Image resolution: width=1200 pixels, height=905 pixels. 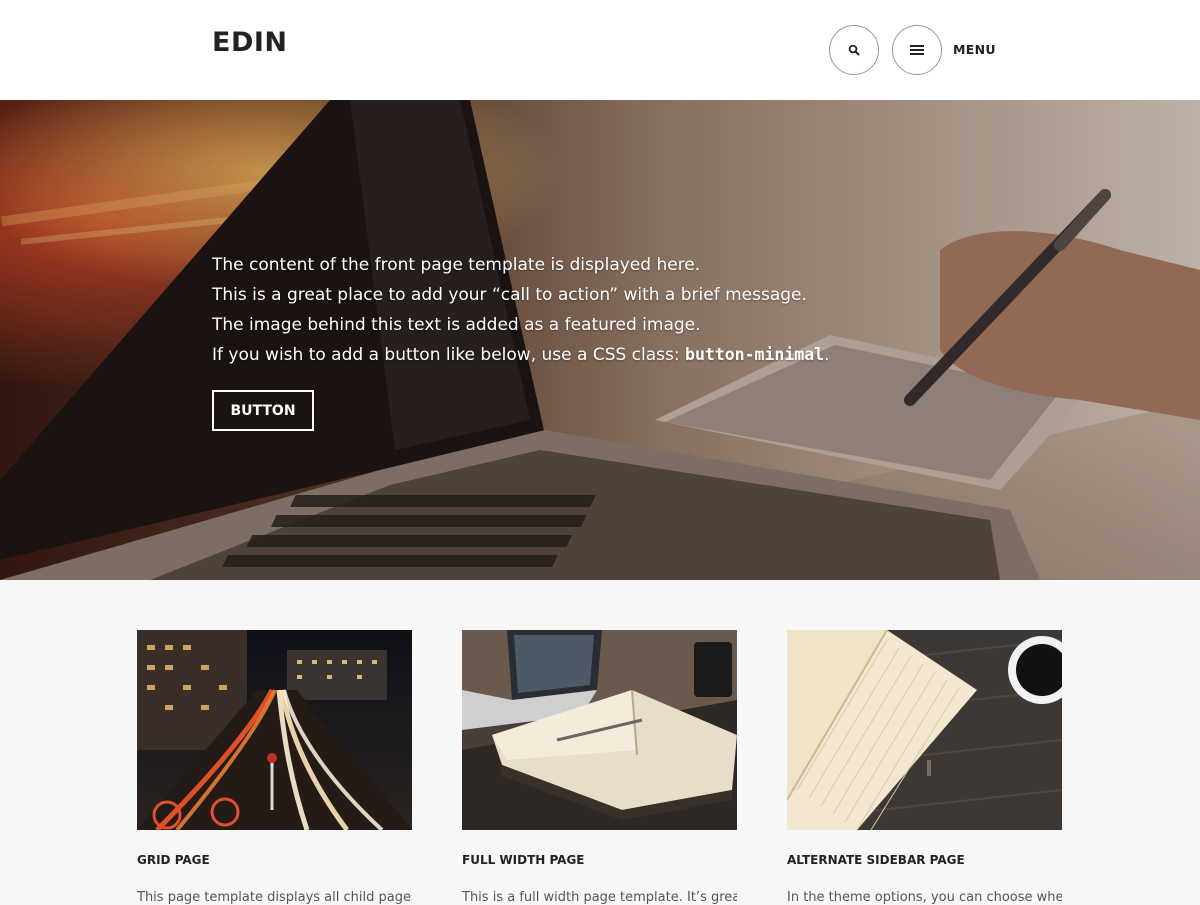 I want to click on card-title: GRID PAGE, so click(x=173, y=860).